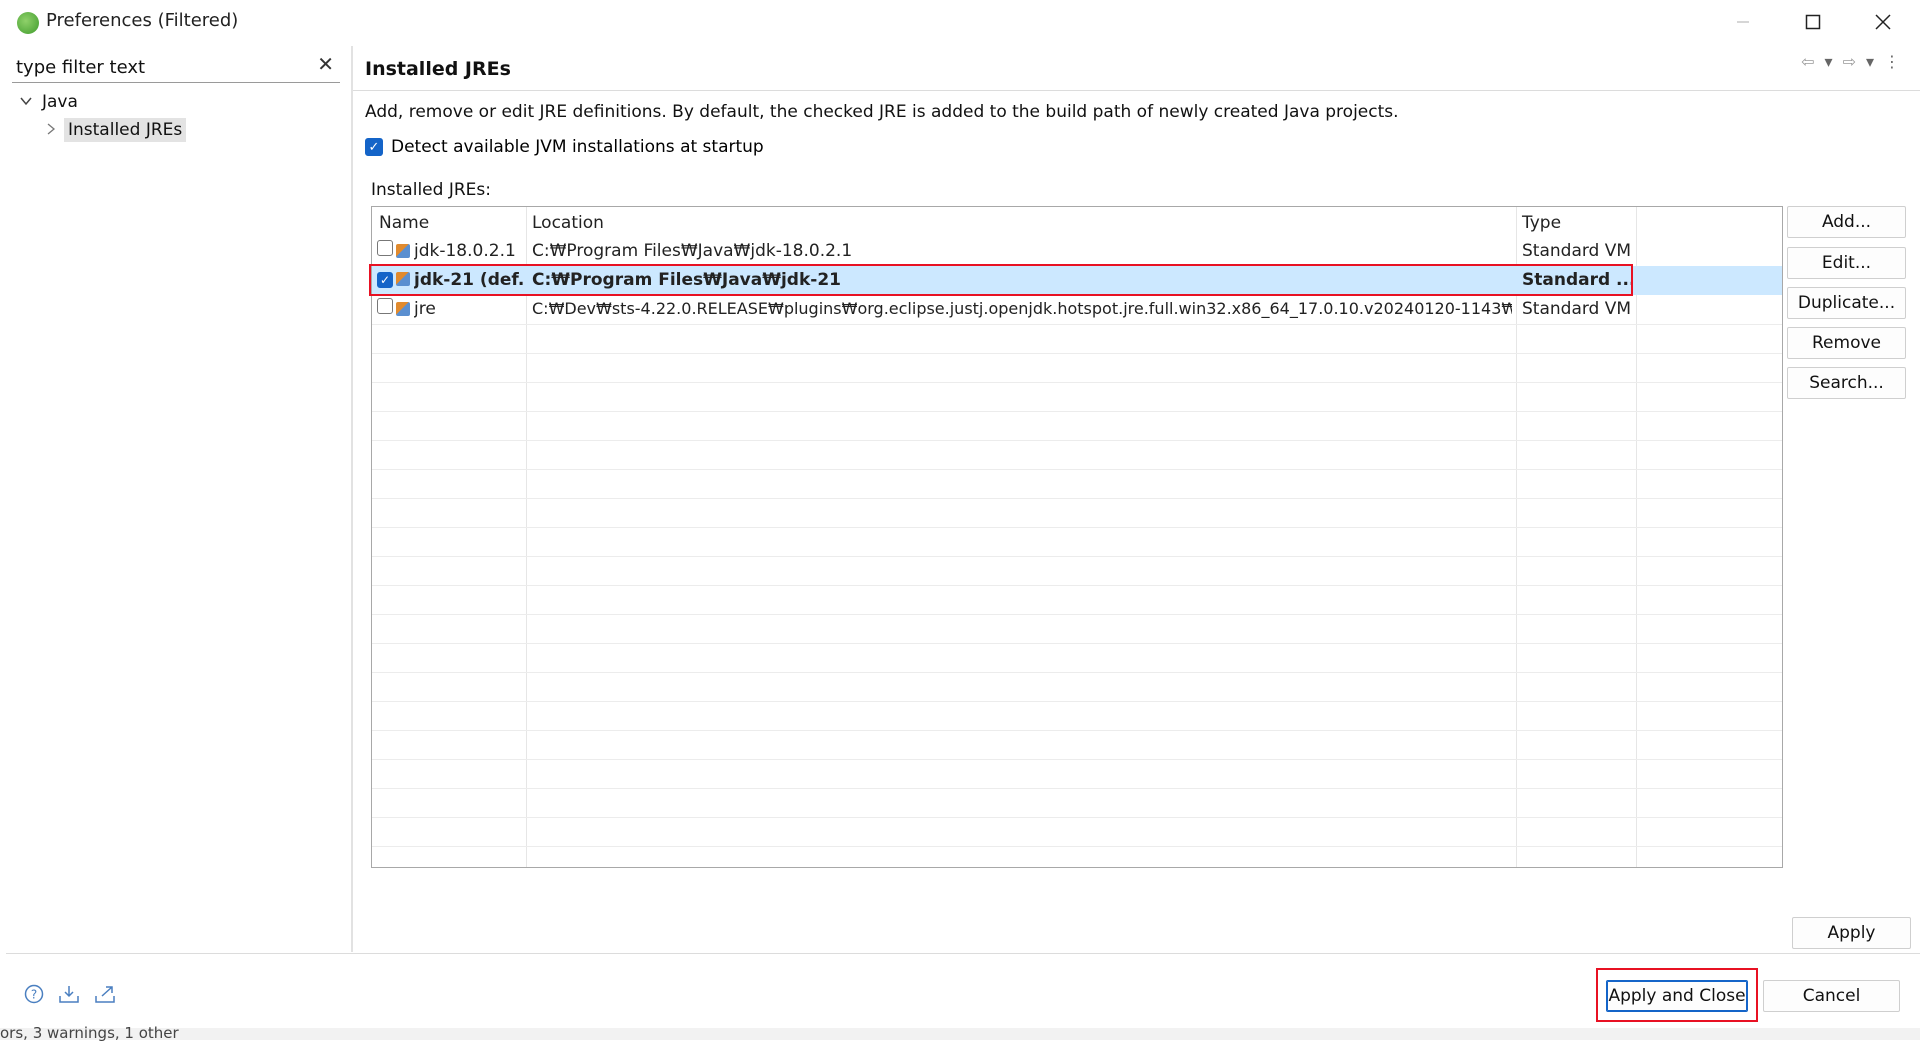  I want to click on help-icon: ?, so click(34, 996).